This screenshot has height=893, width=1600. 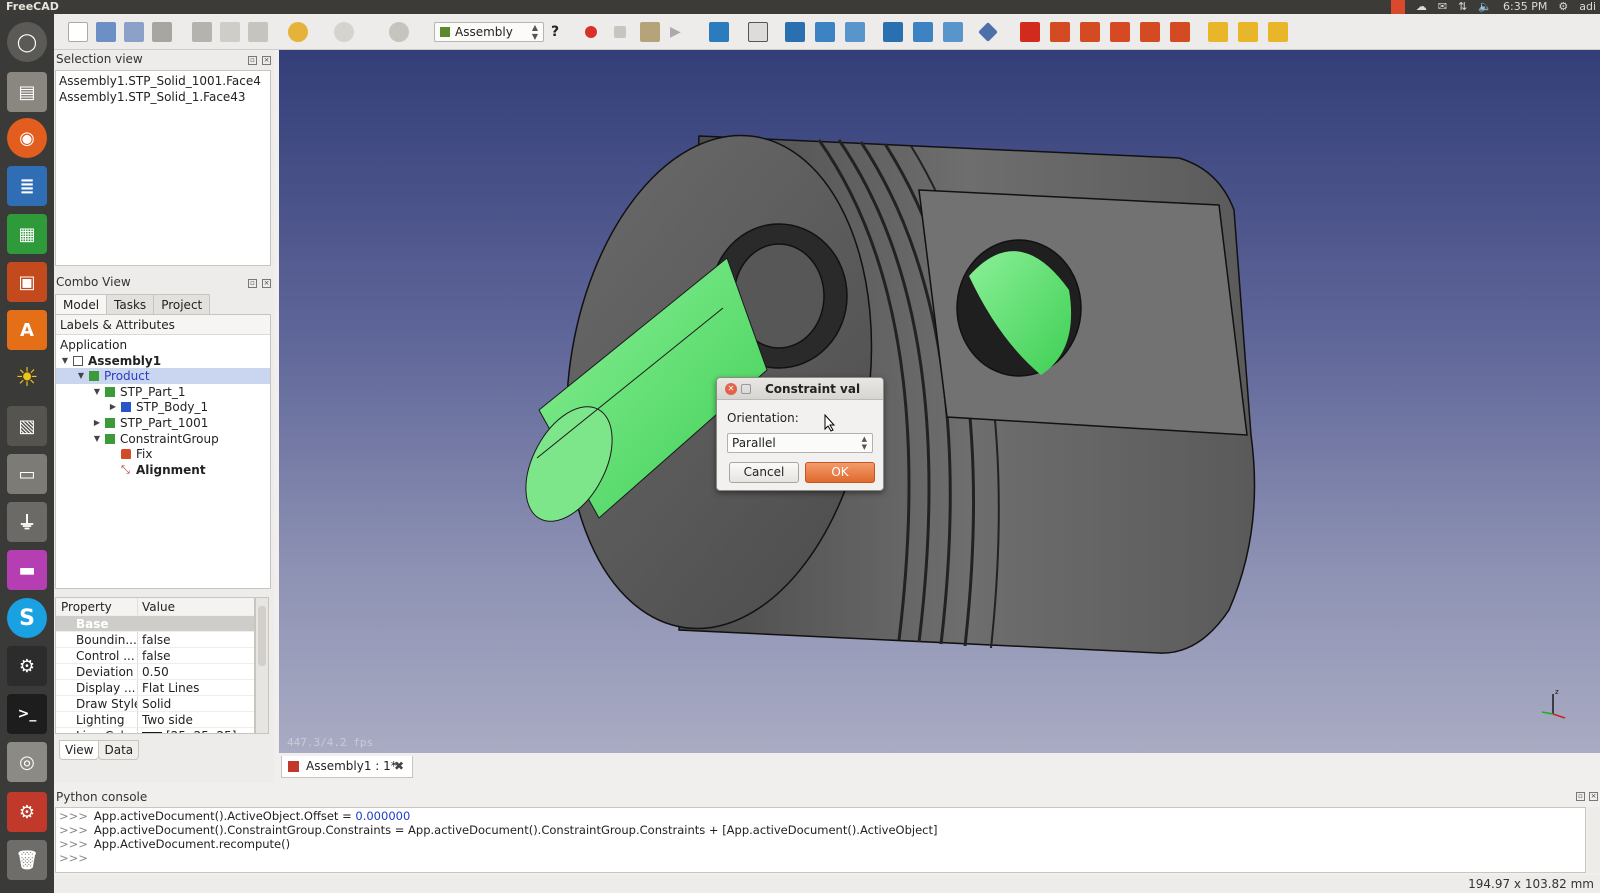 I want to click on transfer-icon: ⇅, so click(x=1462, y=7).